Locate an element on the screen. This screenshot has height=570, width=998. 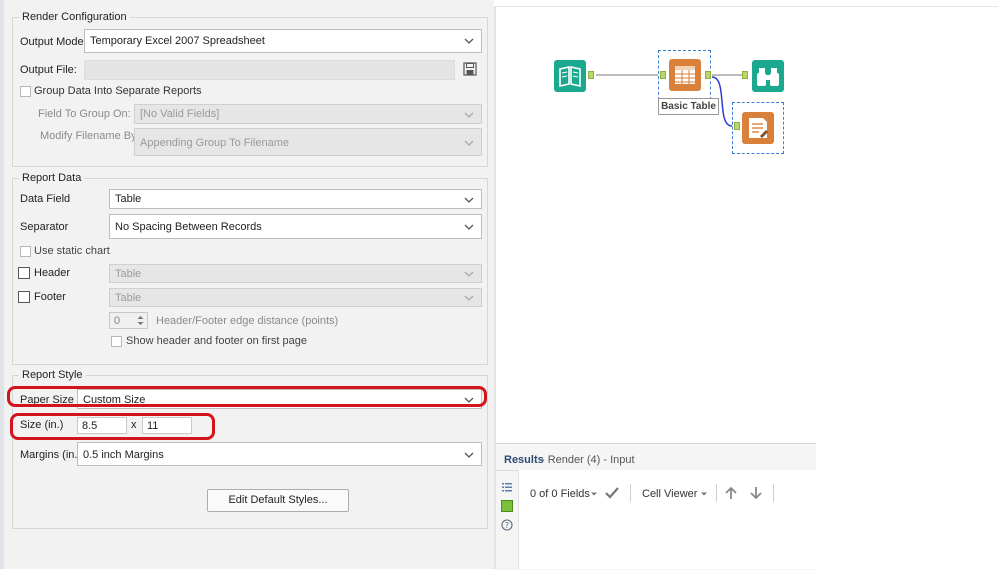
binoculars-icon is located at coordinates (768, 77).